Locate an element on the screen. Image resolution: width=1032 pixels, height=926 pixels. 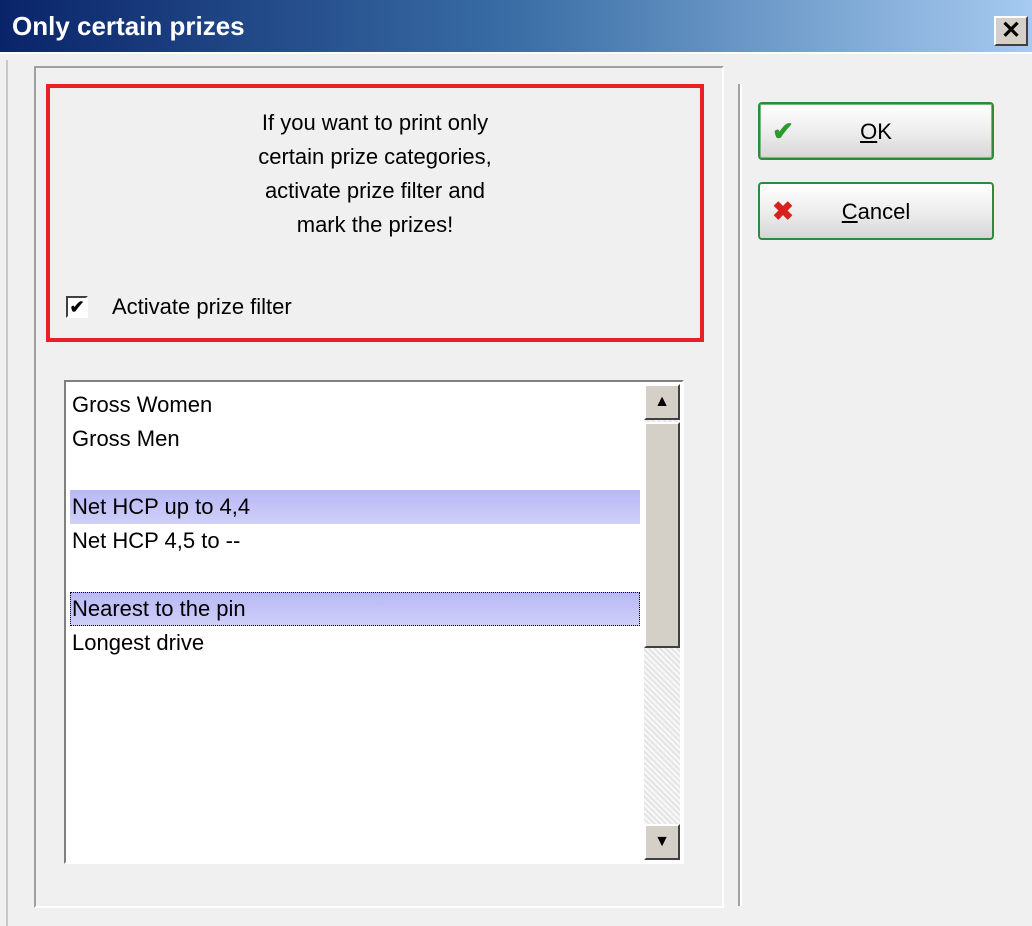
title-bar: Only certain prizes ✕ is located at coordinates (516, 26).